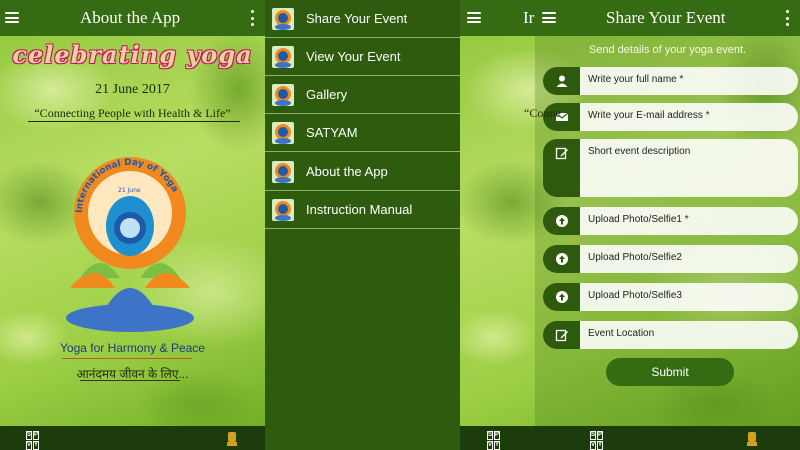 The width and height of the screenshot is (800, 450). Describe the element at coordinates (357, 18) in the screenshot. I see `menu-item-label: Share Your Event` at that location.